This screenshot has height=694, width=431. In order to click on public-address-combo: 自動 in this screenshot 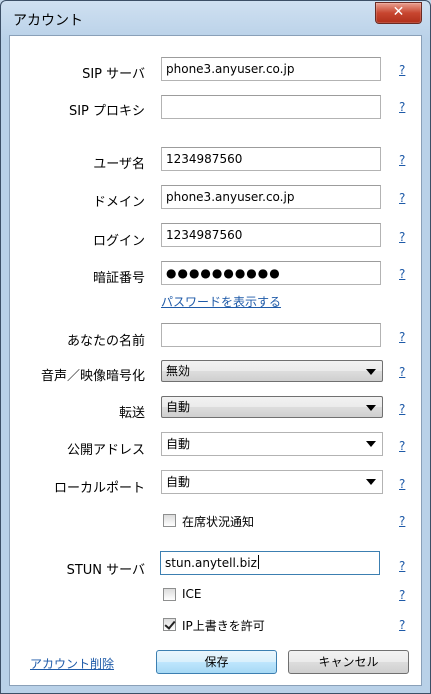, I will do `click(272, 444)`.